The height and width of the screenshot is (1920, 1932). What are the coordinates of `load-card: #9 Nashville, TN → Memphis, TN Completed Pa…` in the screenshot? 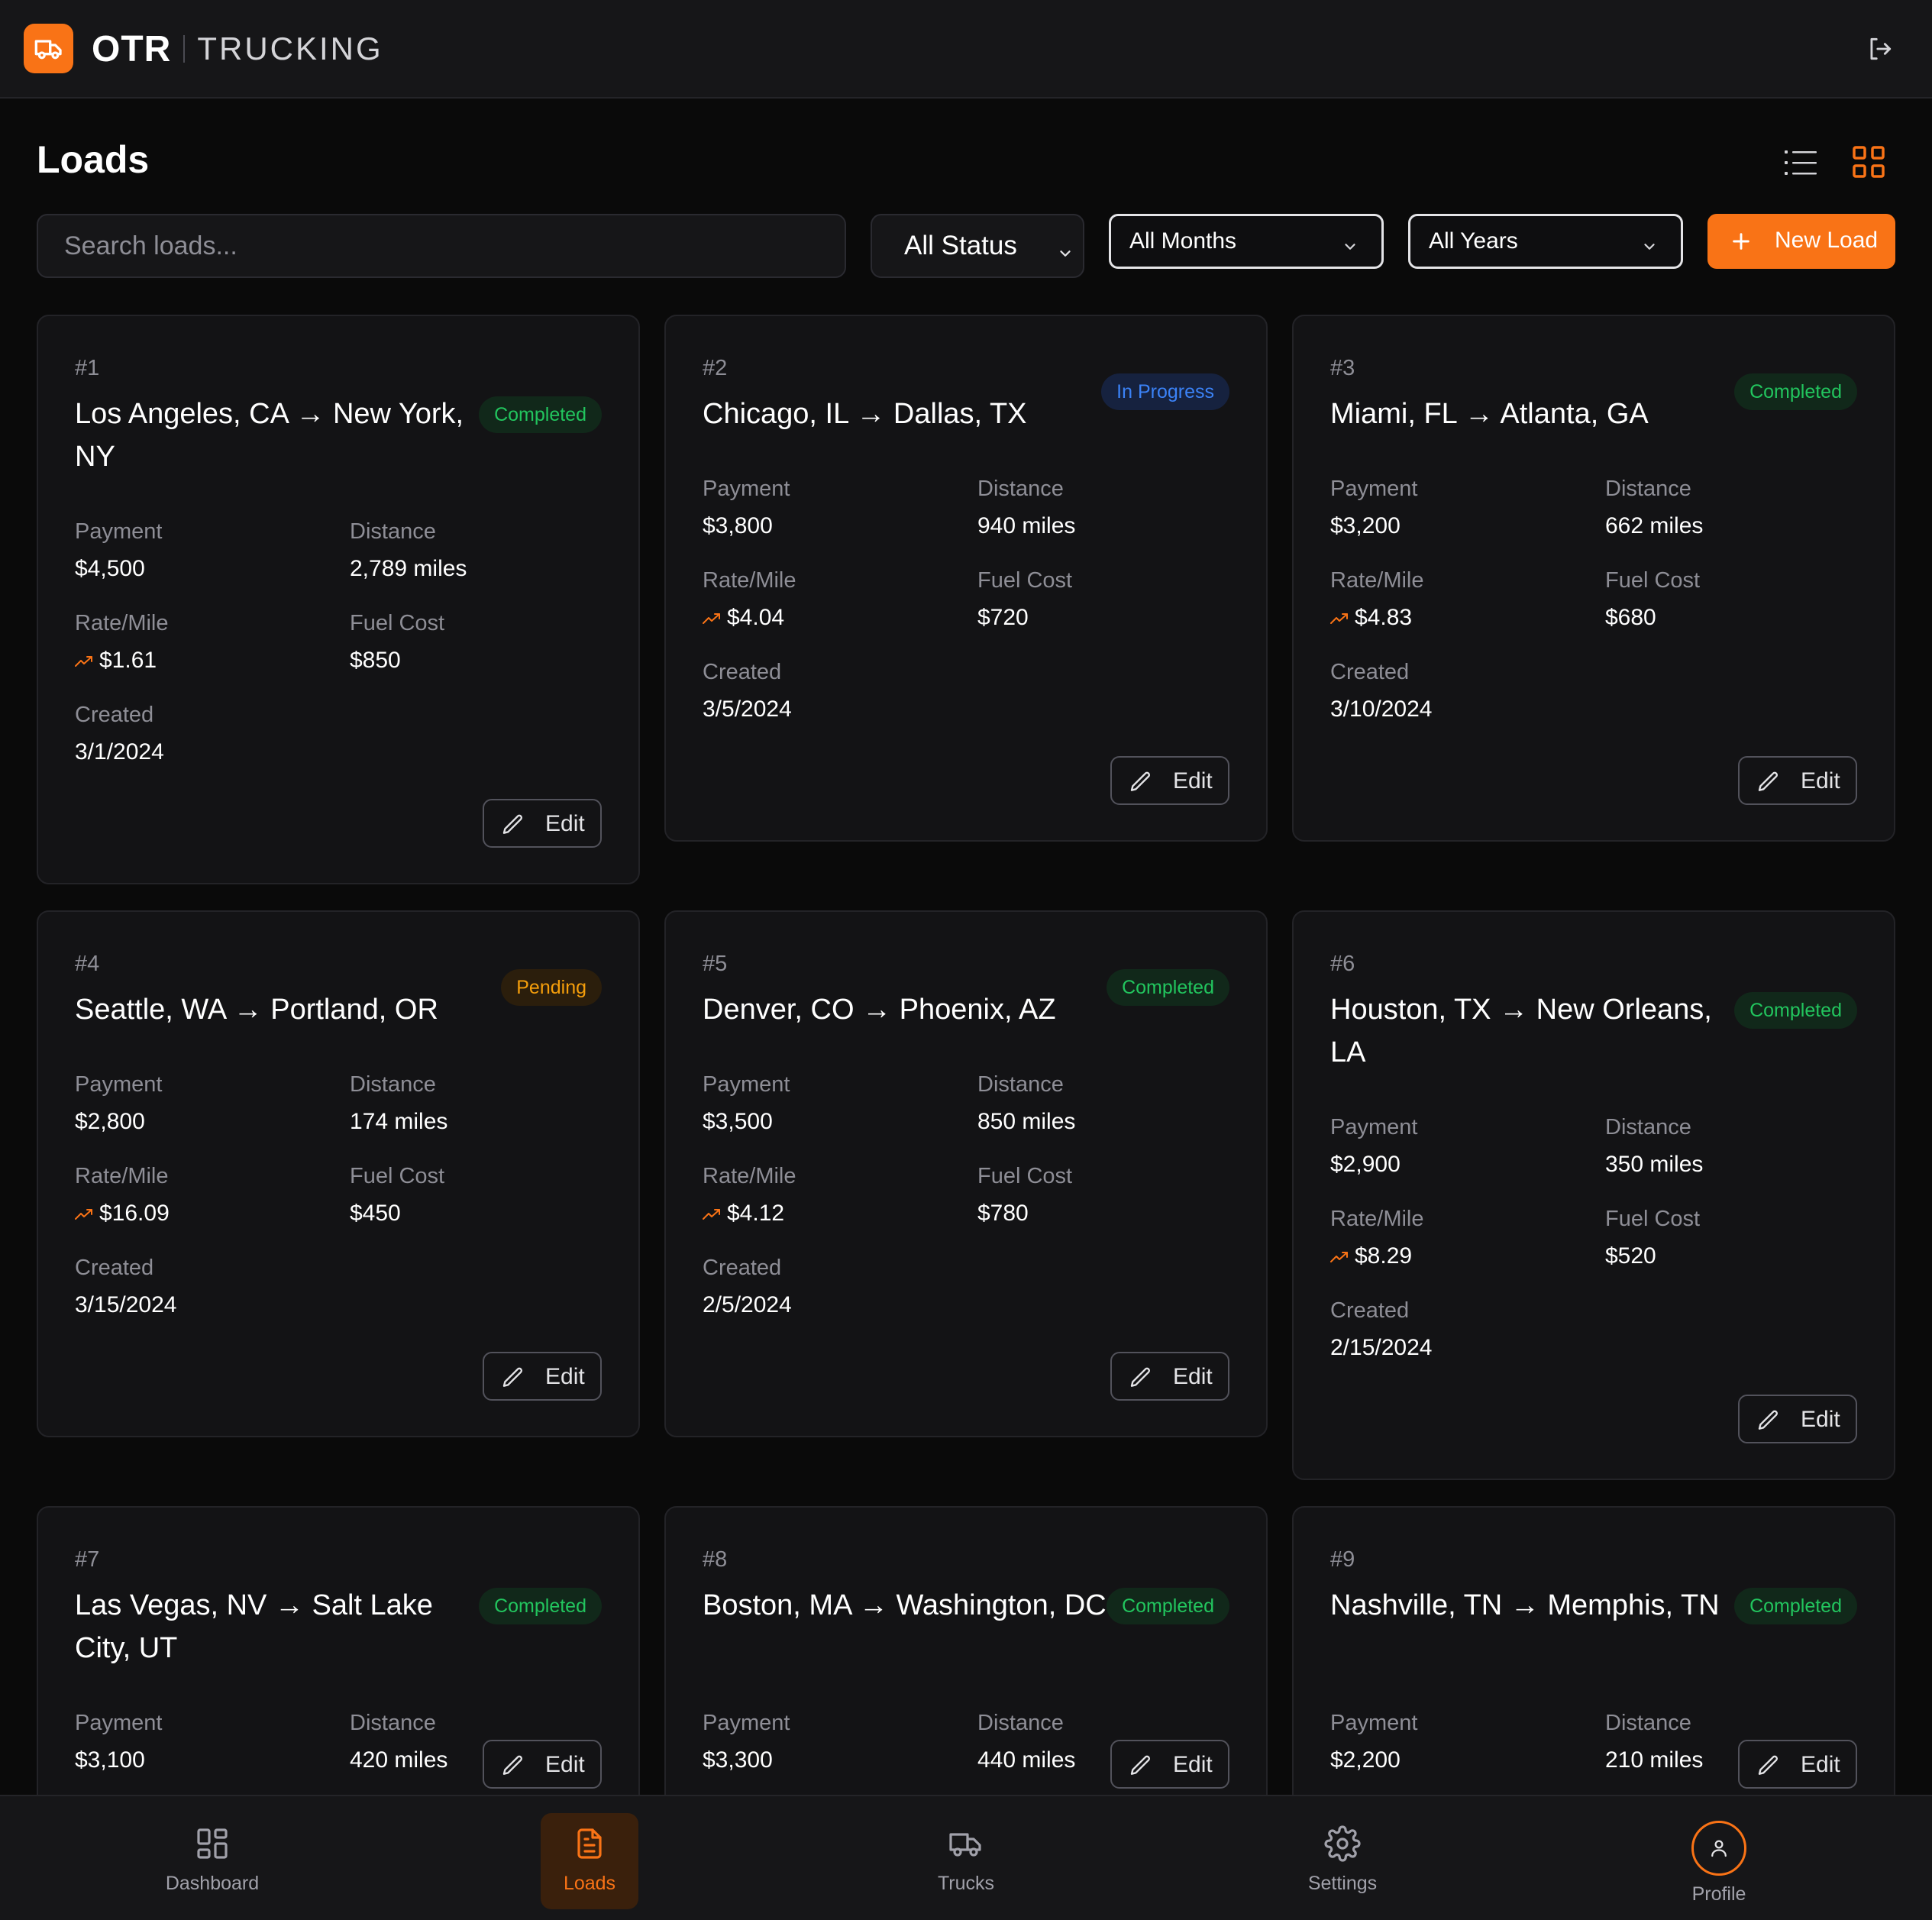 It's located at (1593, 1712).